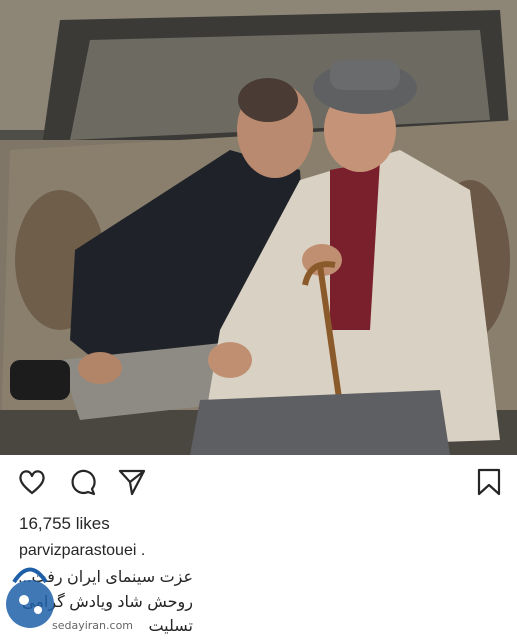 The image size is (517, 640). I want to click on like-button, so click(32, 482).